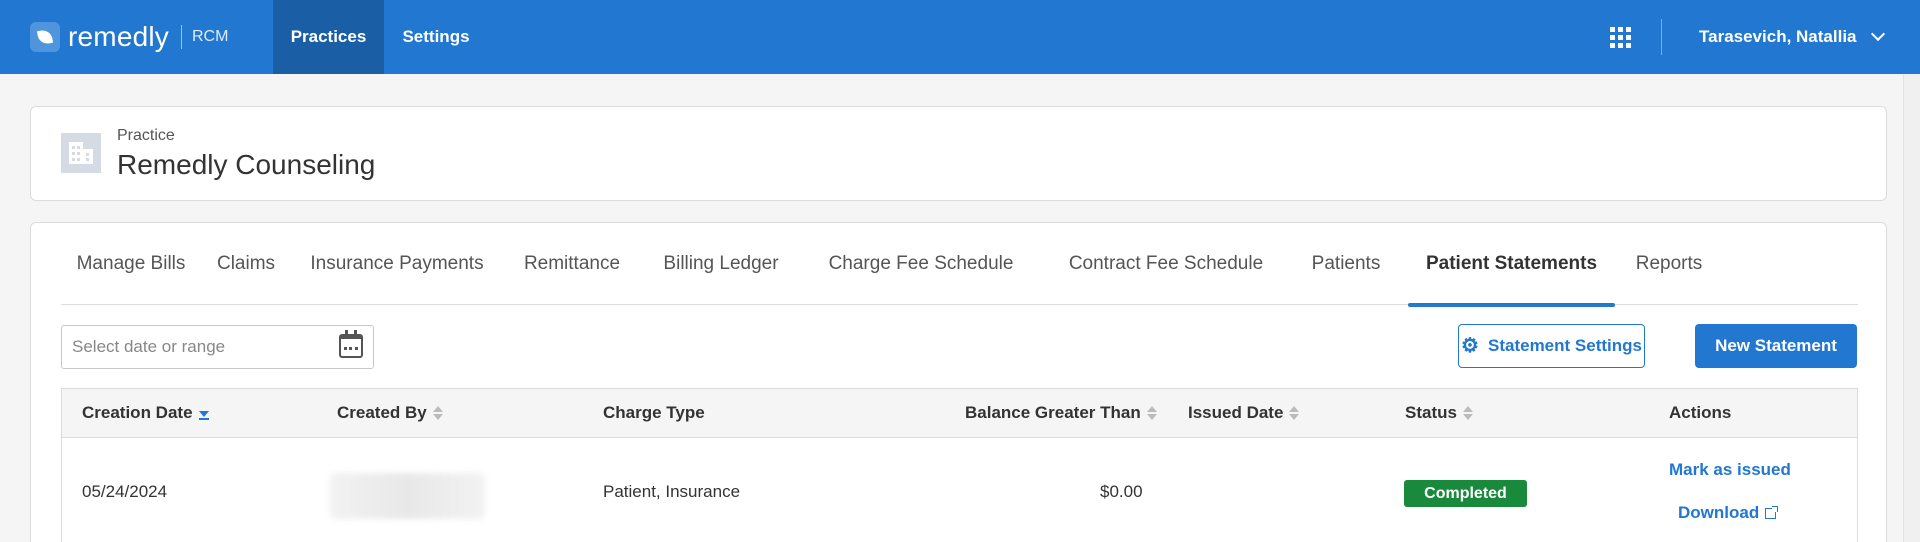  Describe the element at coordinates (1661, 37) in the screenshot. I see `topbar-divider` at that location.